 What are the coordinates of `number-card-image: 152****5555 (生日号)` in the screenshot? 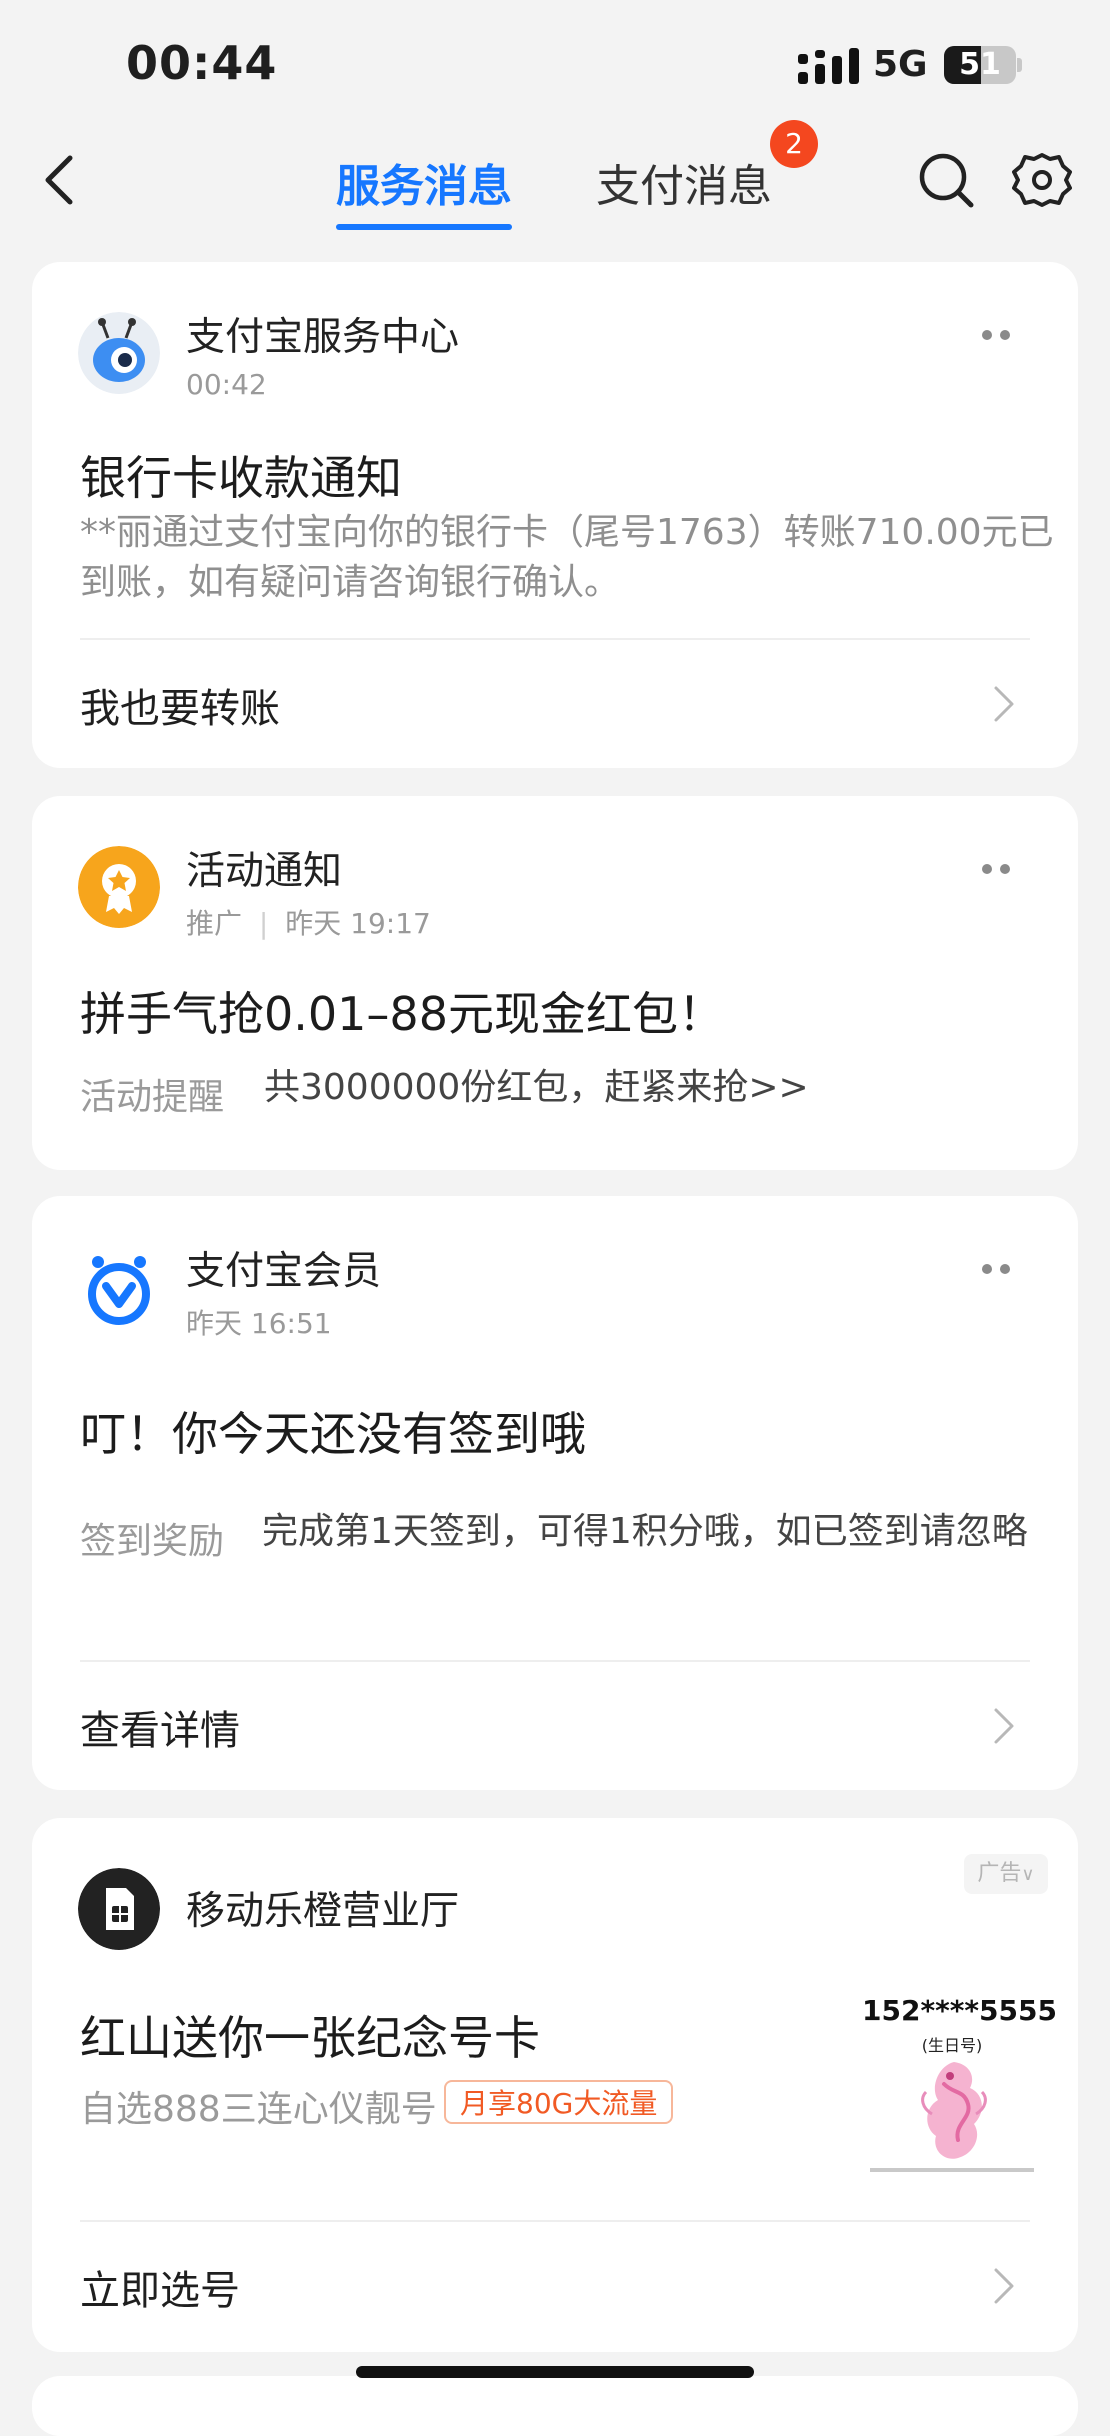 It's located at (959, 2089).